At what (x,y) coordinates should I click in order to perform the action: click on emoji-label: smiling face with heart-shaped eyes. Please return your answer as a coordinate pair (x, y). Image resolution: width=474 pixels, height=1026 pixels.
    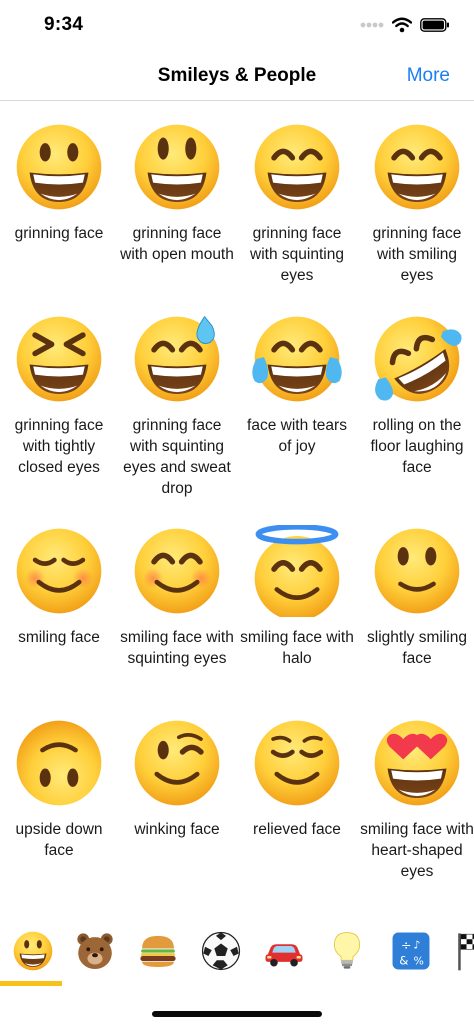
    Looking at the image, I should click on (417, 850).